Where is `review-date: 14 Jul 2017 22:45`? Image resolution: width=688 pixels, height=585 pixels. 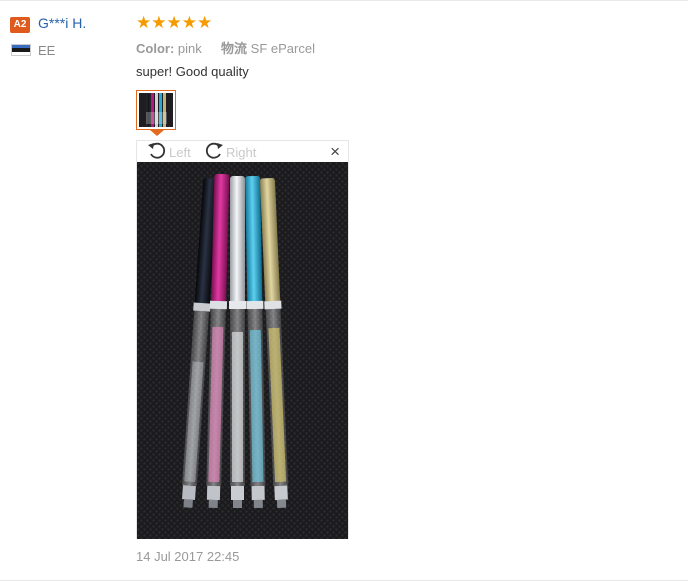
review-date: 14 Jul 2017 22:45 is located at coordinates (188, 556).